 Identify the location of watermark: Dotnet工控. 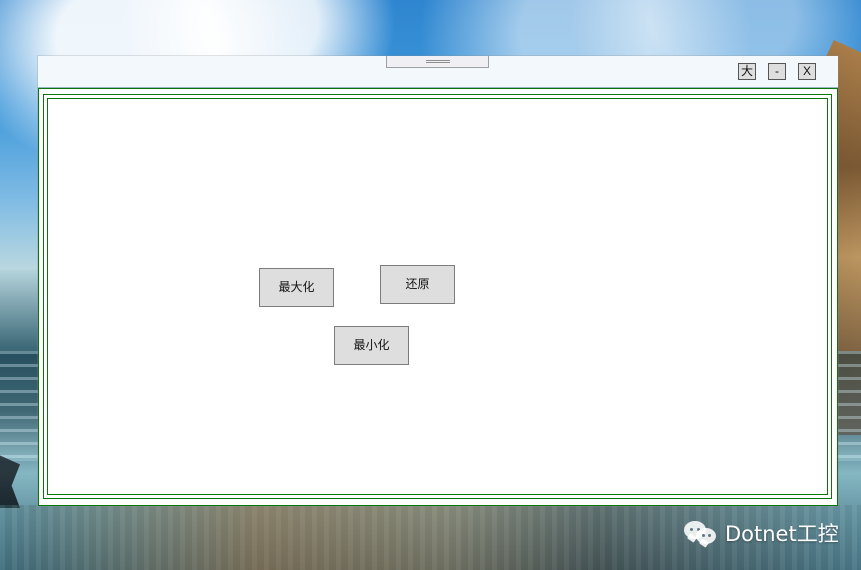
(761, 533).